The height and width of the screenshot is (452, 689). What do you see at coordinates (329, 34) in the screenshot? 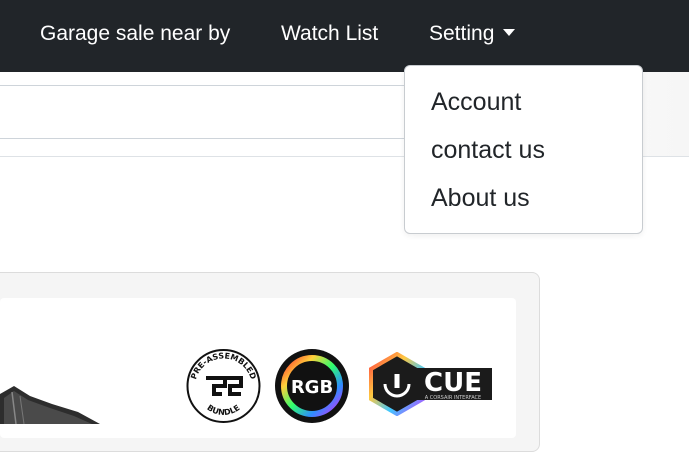
I see `nav-watch-list: Watch List` at bounding box center [329, 34].